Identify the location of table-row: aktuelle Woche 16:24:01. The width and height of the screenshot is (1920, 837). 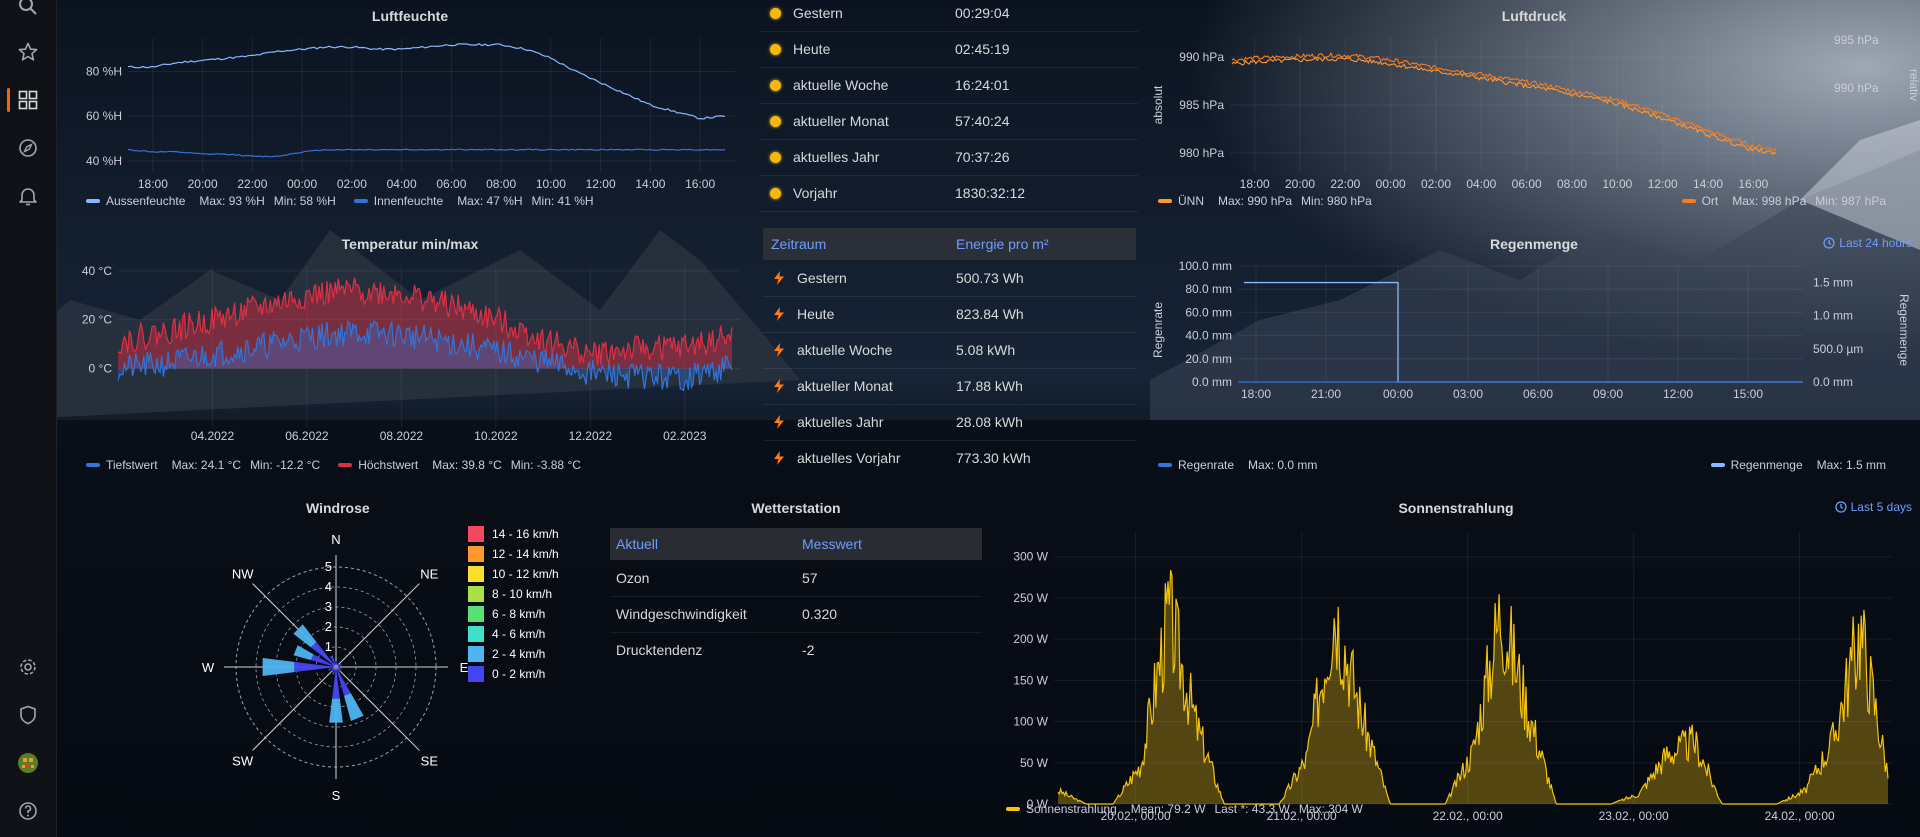
(949, 85).